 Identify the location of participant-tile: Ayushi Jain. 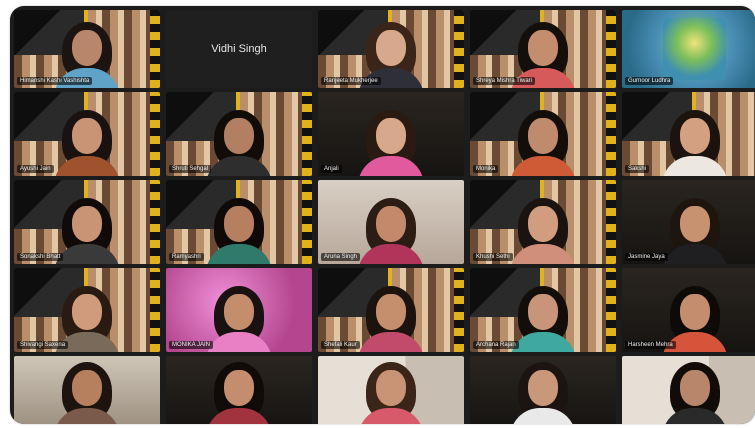
(87, 134).